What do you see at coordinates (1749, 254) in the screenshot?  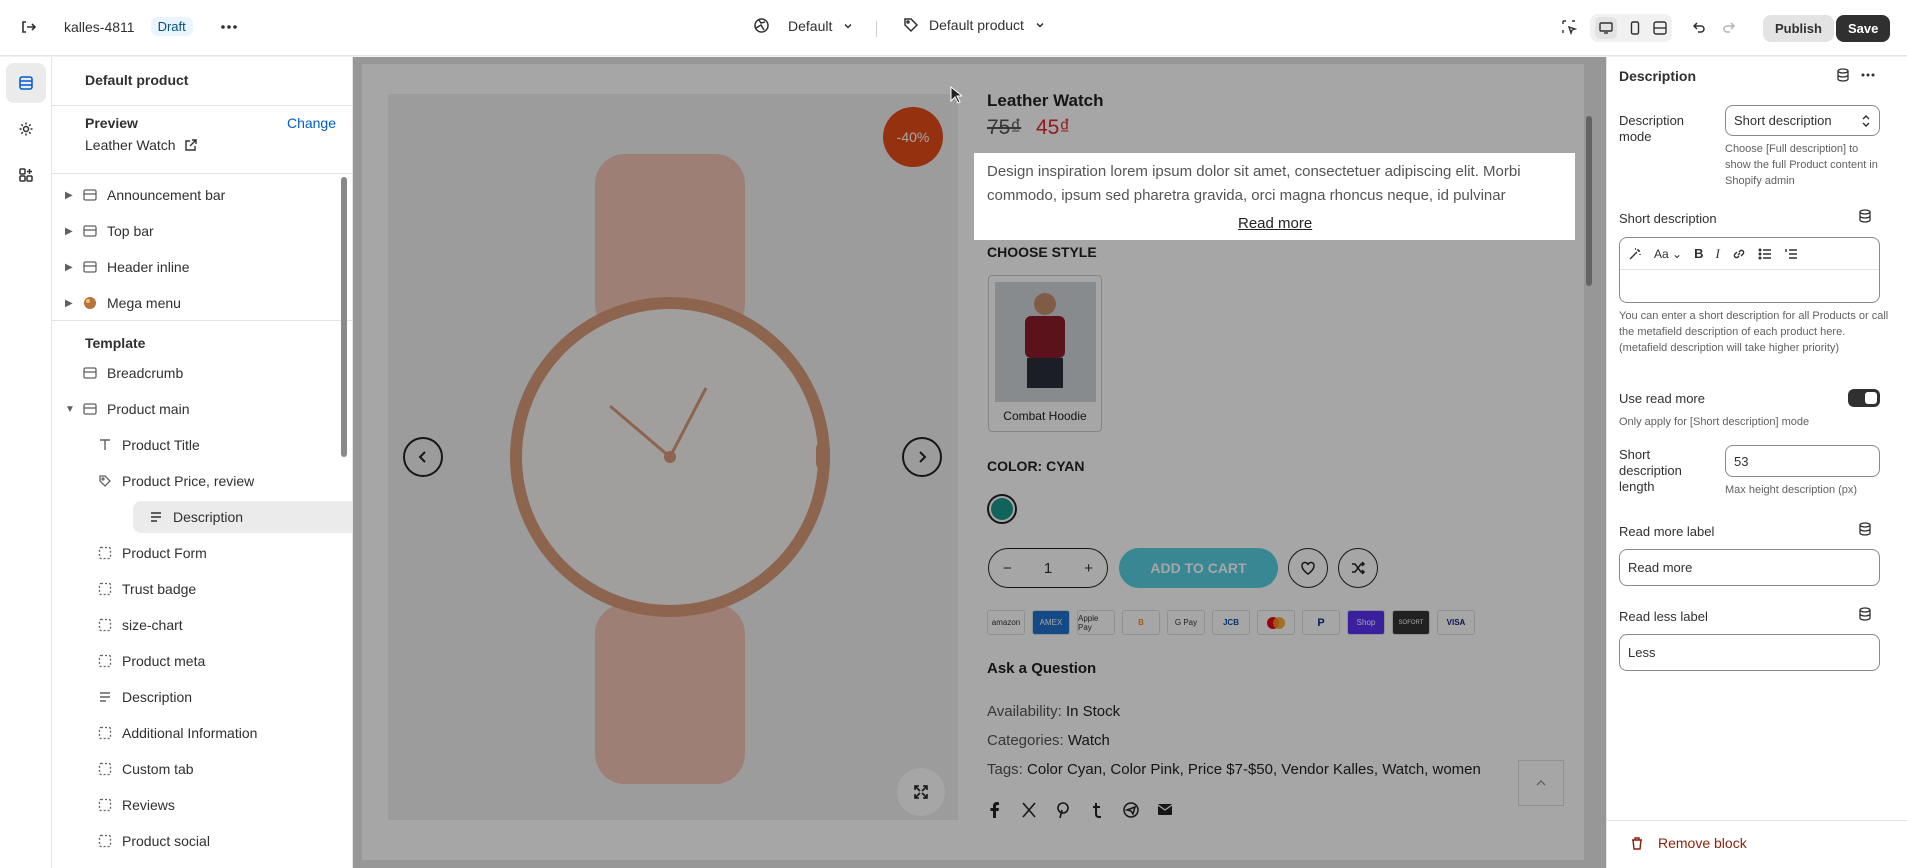 I see `rte-toolbar: Aa ⌄ B I` at bounding box center [1749, 254].